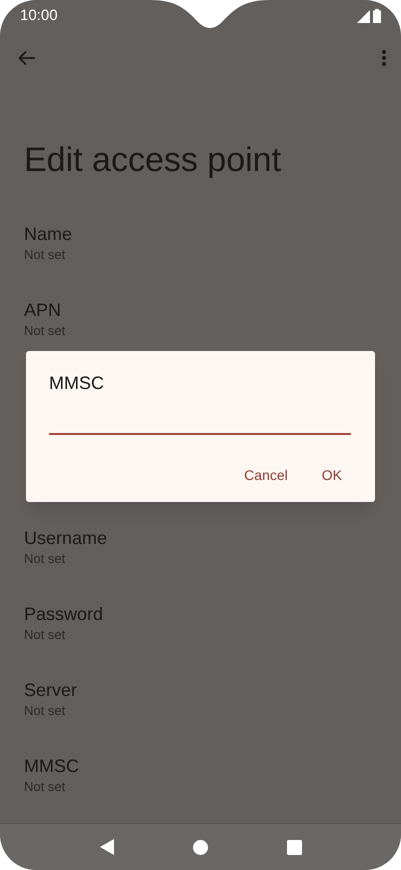 The height and width of the screenshot is (870, 401). Describe the element at coordinates (39, 16) in the screenshot. I see `status-time: 10:00` at that location.